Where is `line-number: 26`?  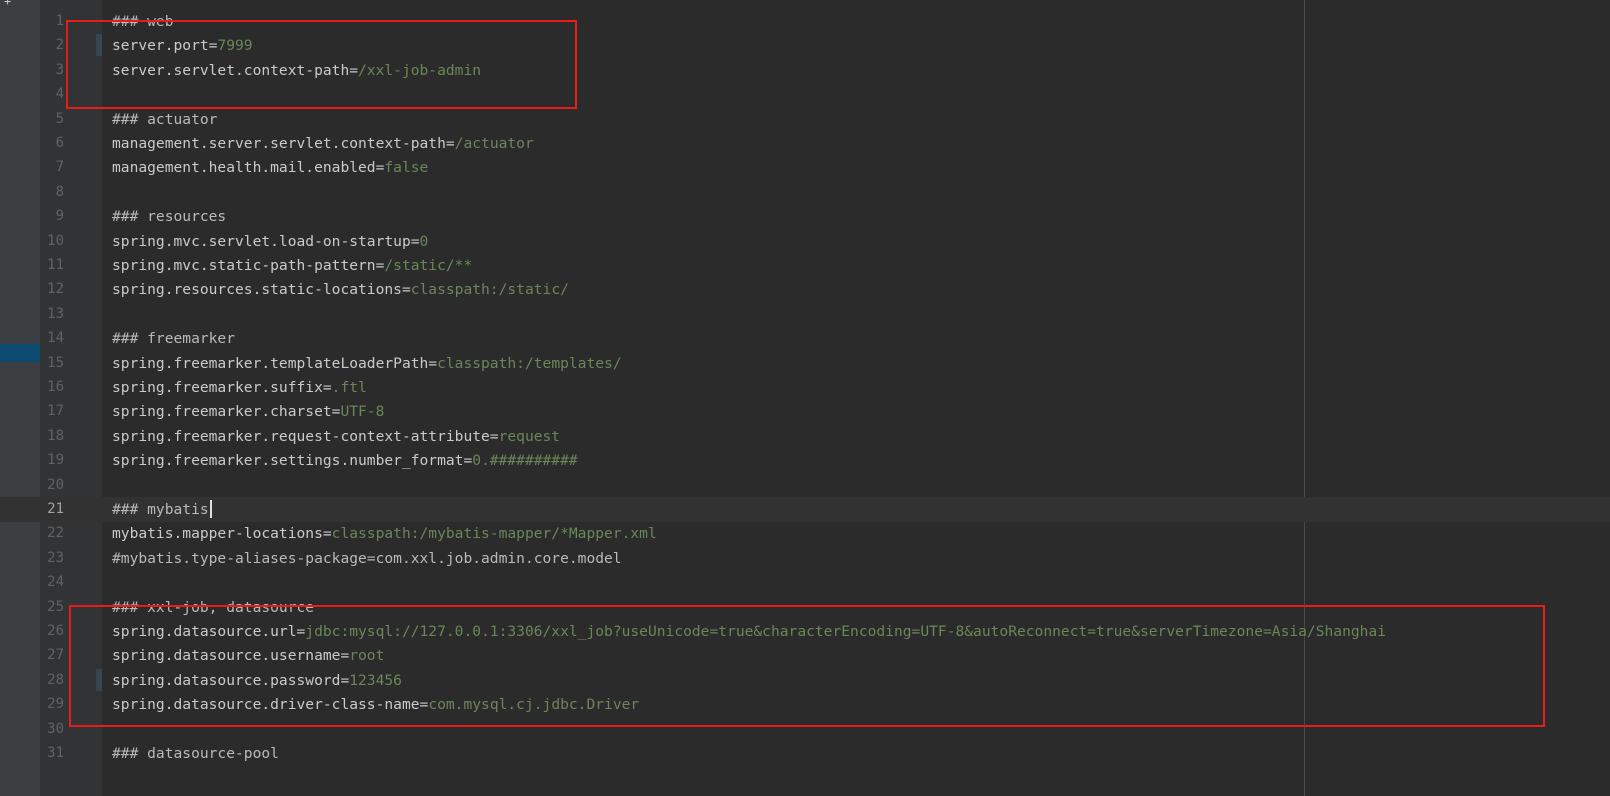 line-number: 26 is located at coordinates (55, 631).